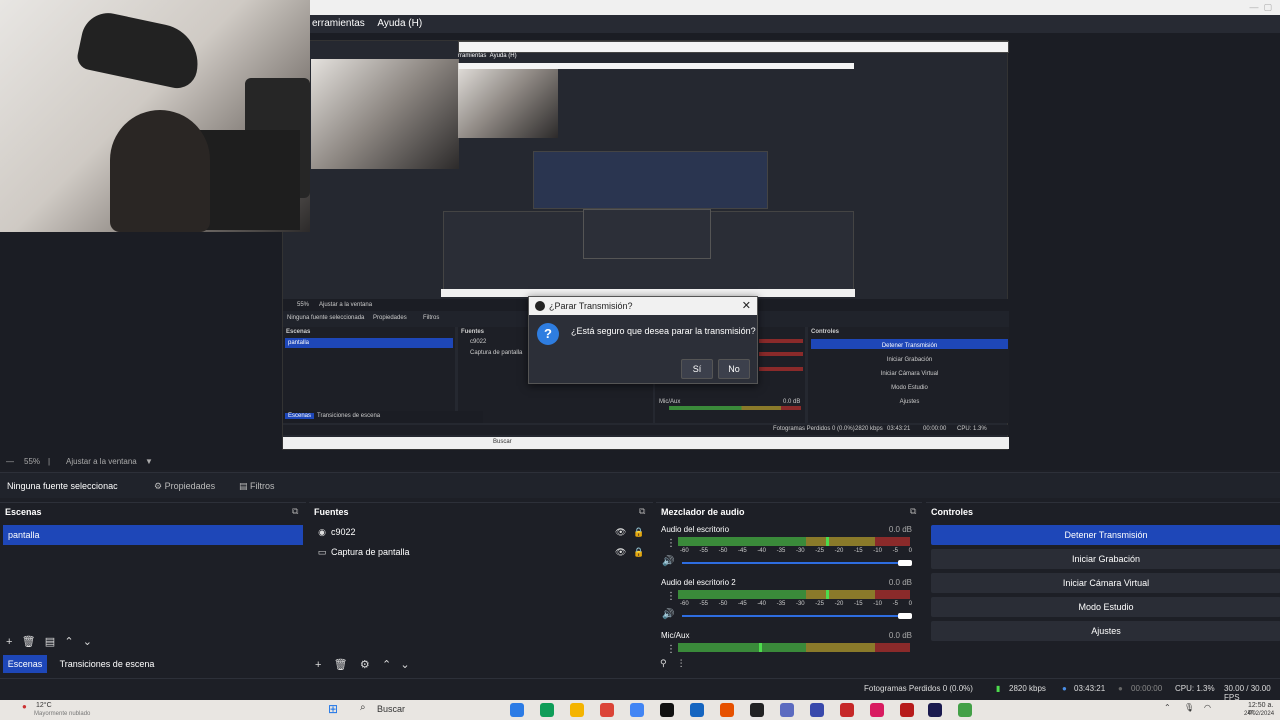 The image size is (1280, 720). Describe the element at coordinates (757, 710) in the screenshot. I see `obs-taskbar-icon` at that location.